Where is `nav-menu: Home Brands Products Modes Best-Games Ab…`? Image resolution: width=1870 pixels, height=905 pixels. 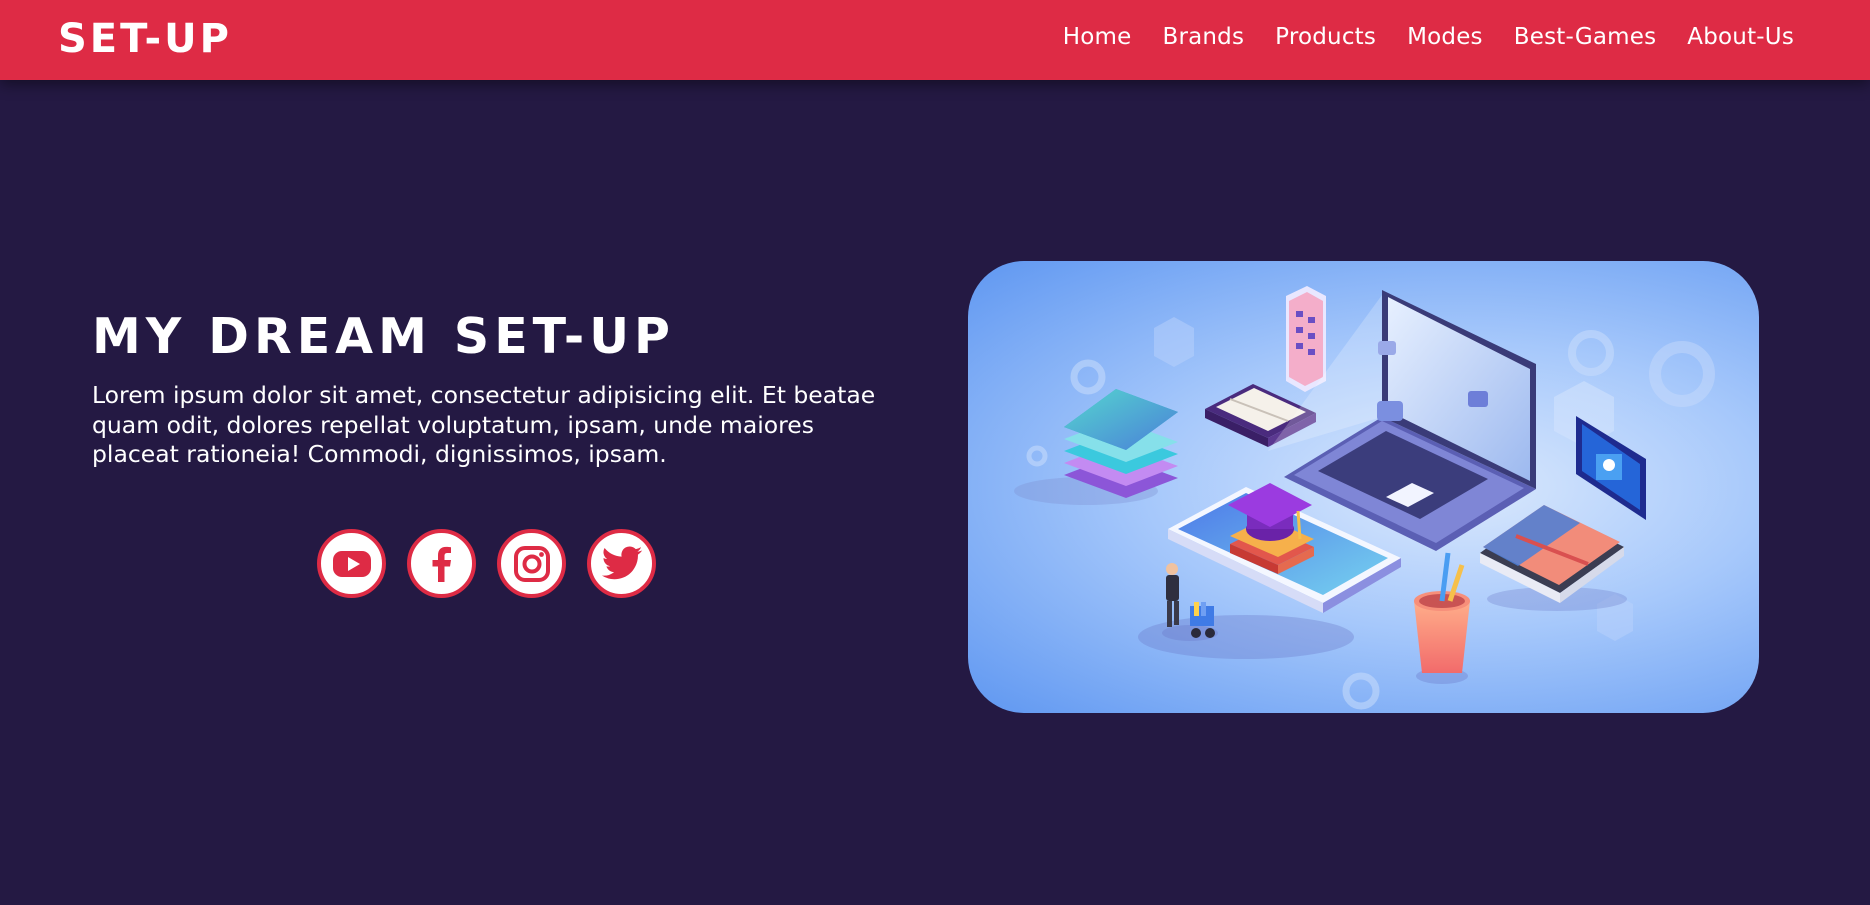 nav-menu: Home Brands Products Modes Best-Games Ab… is located at coordinates (1428, 37).